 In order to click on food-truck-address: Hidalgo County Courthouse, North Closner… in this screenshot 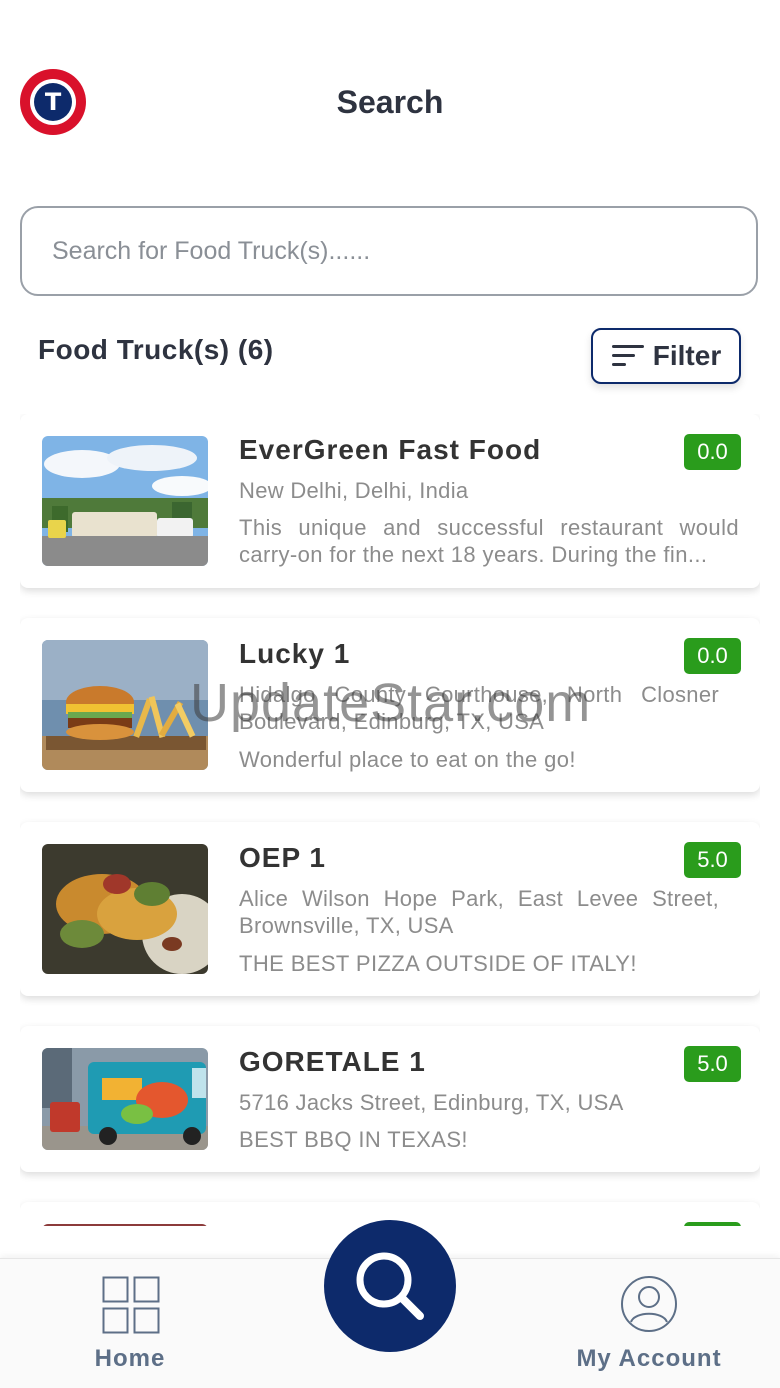, I will do `click(479, 708)`.